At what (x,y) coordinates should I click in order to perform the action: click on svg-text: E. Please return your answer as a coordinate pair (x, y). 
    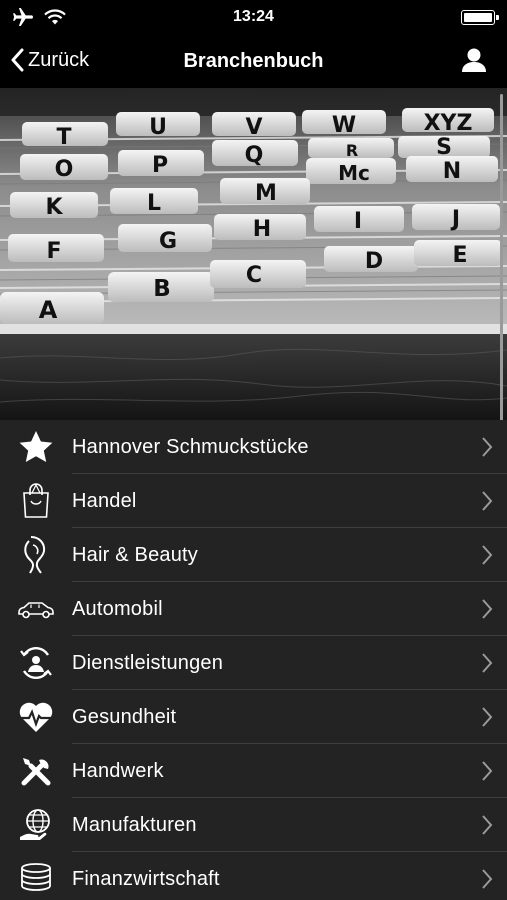
    Looking at the image, I should click on (459, 255).